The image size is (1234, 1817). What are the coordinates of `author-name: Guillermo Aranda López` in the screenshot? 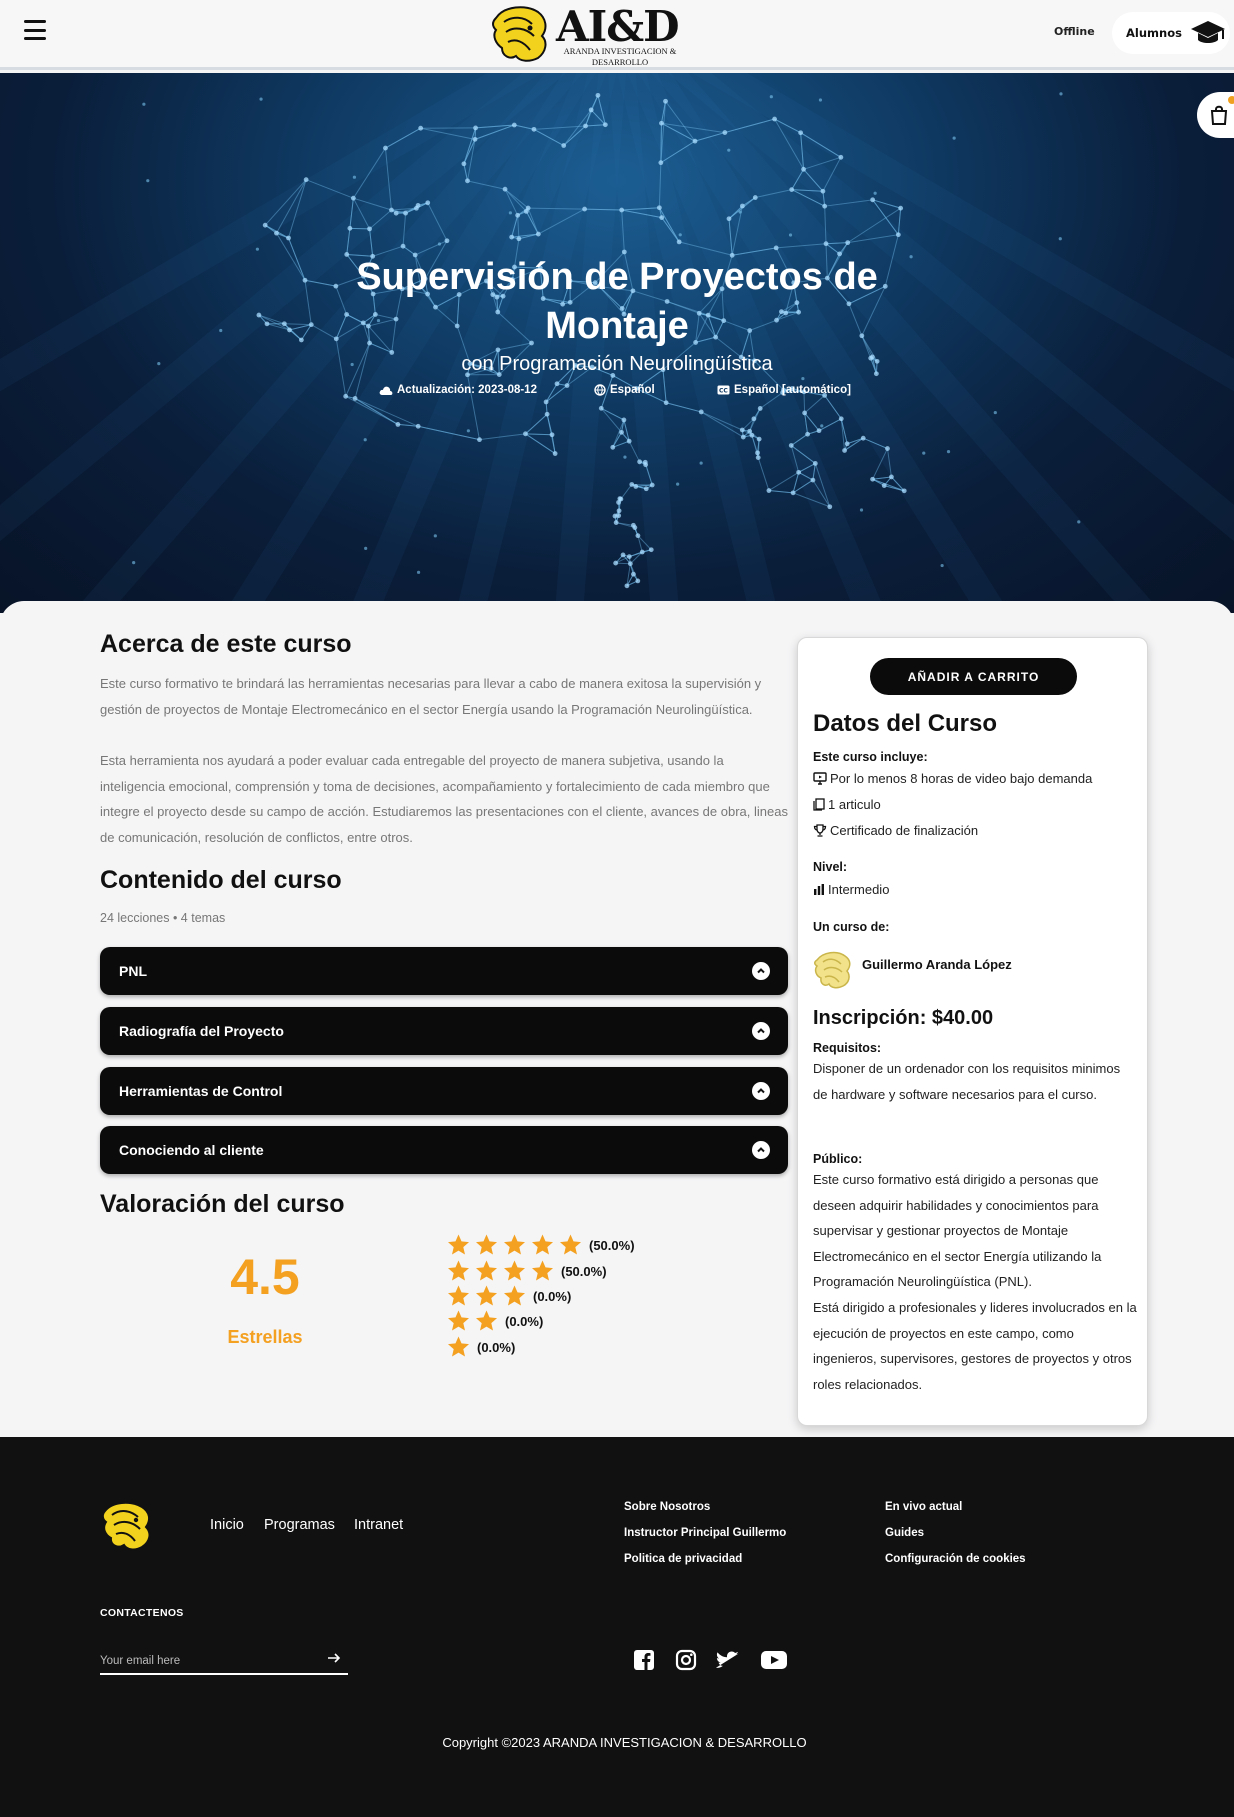 It's located at (937, 964).